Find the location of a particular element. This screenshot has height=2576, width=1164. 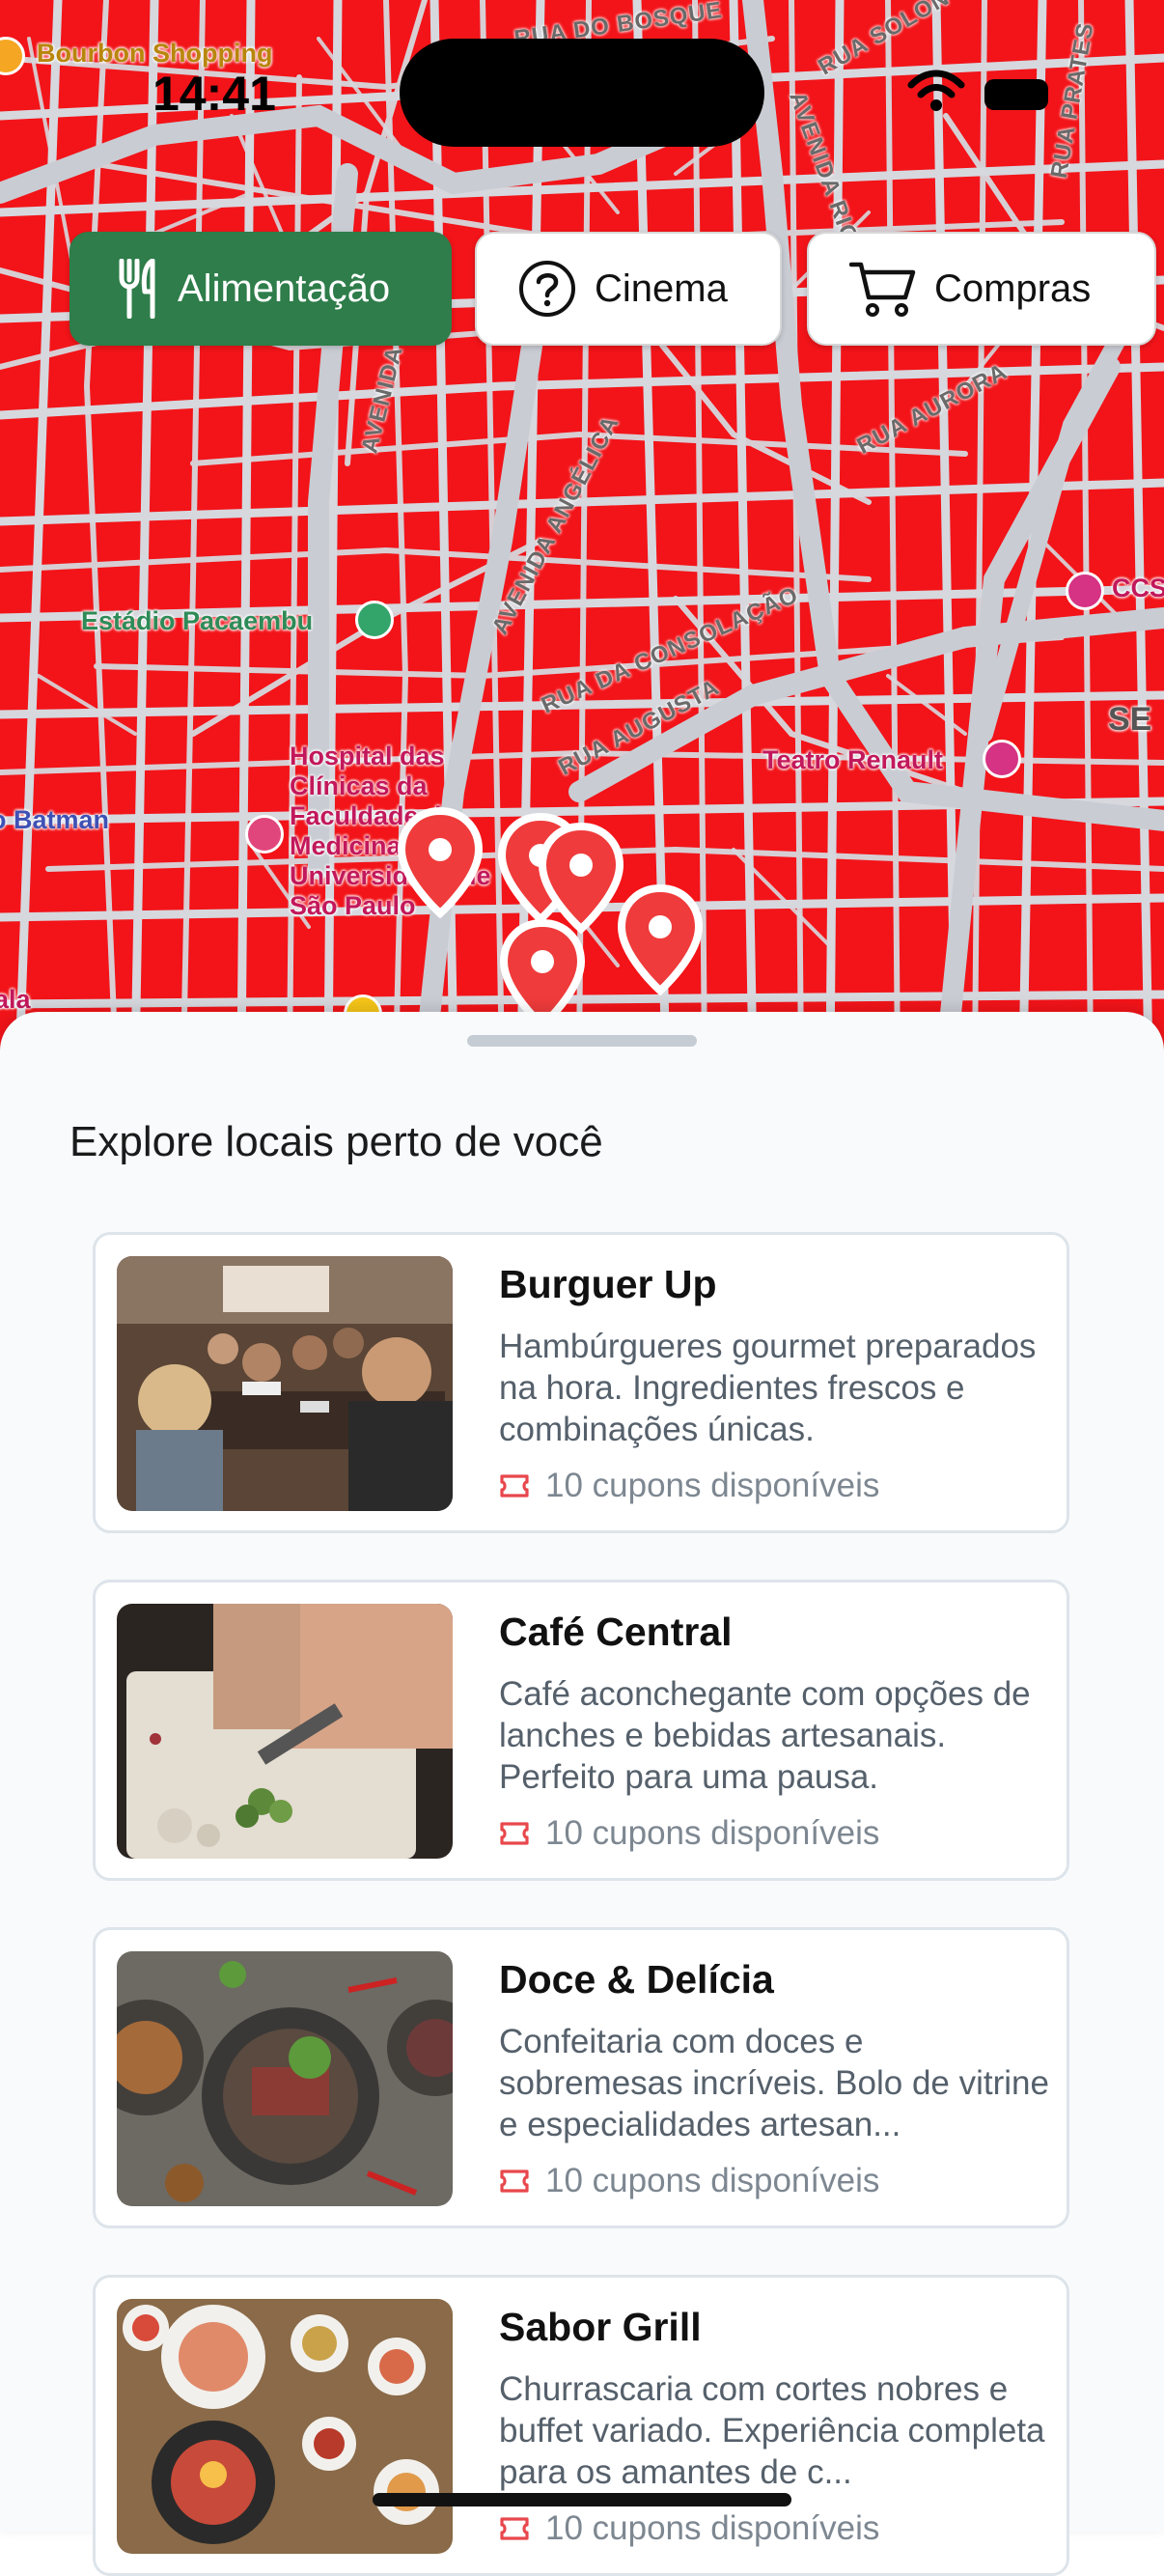

filter-chip-cinema: Cinema is located at coordinates (629, 289).